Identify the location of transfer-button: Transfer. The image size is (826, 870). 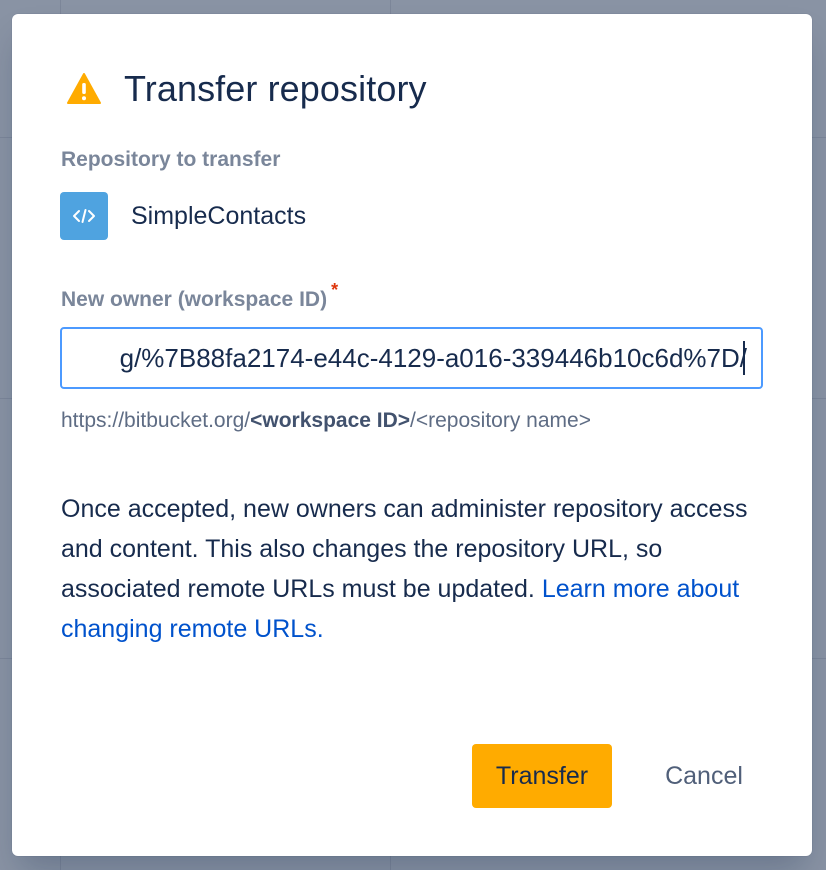
(542, 776).